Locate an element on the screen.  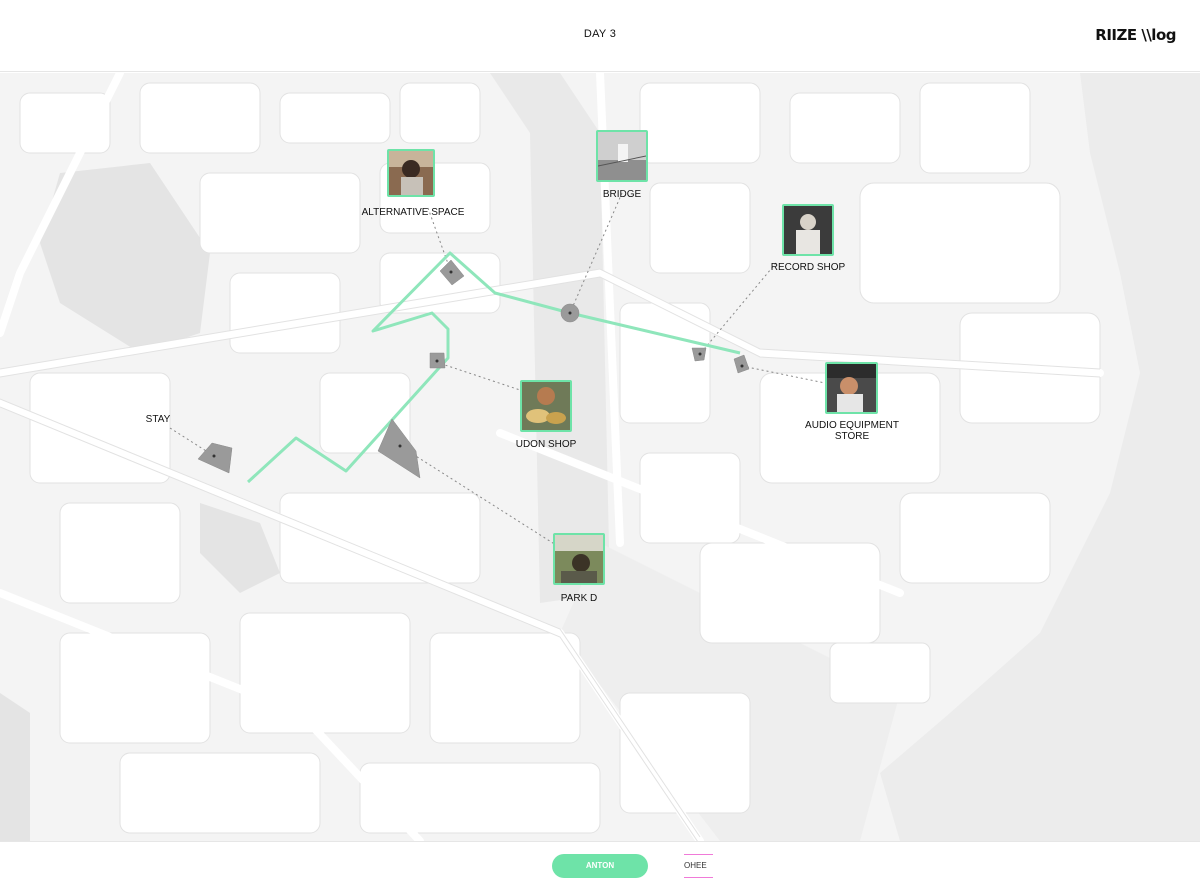
place-audio-equipment-store: AUDIO EQUIPMENT STORE is located at coordinates (852, 403).